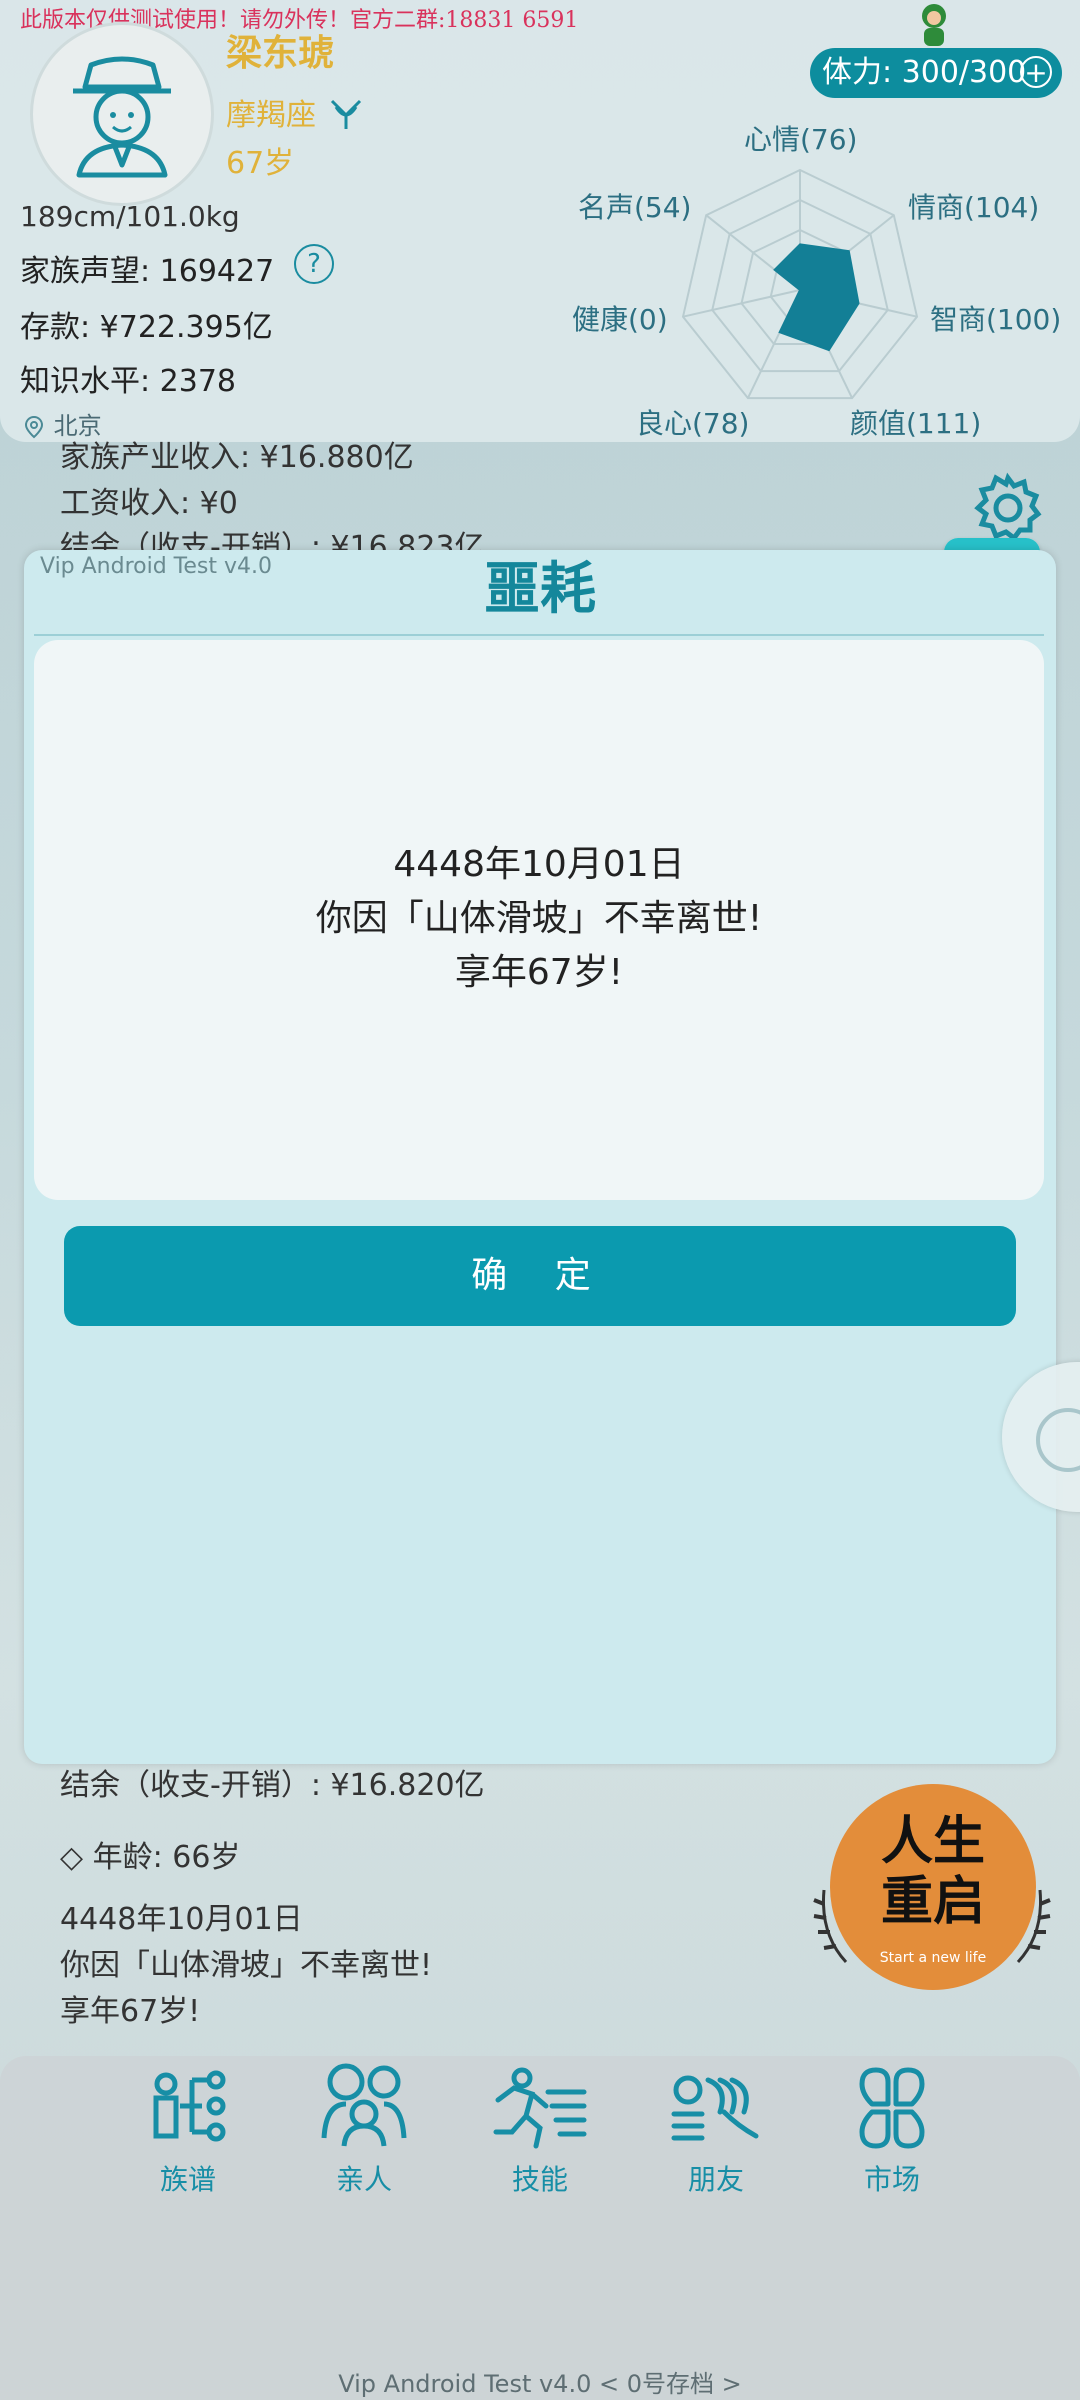 This screenshot has width=1080, height=2400. I want to click on nav-relatives: 亲人, so click(364, 2128).